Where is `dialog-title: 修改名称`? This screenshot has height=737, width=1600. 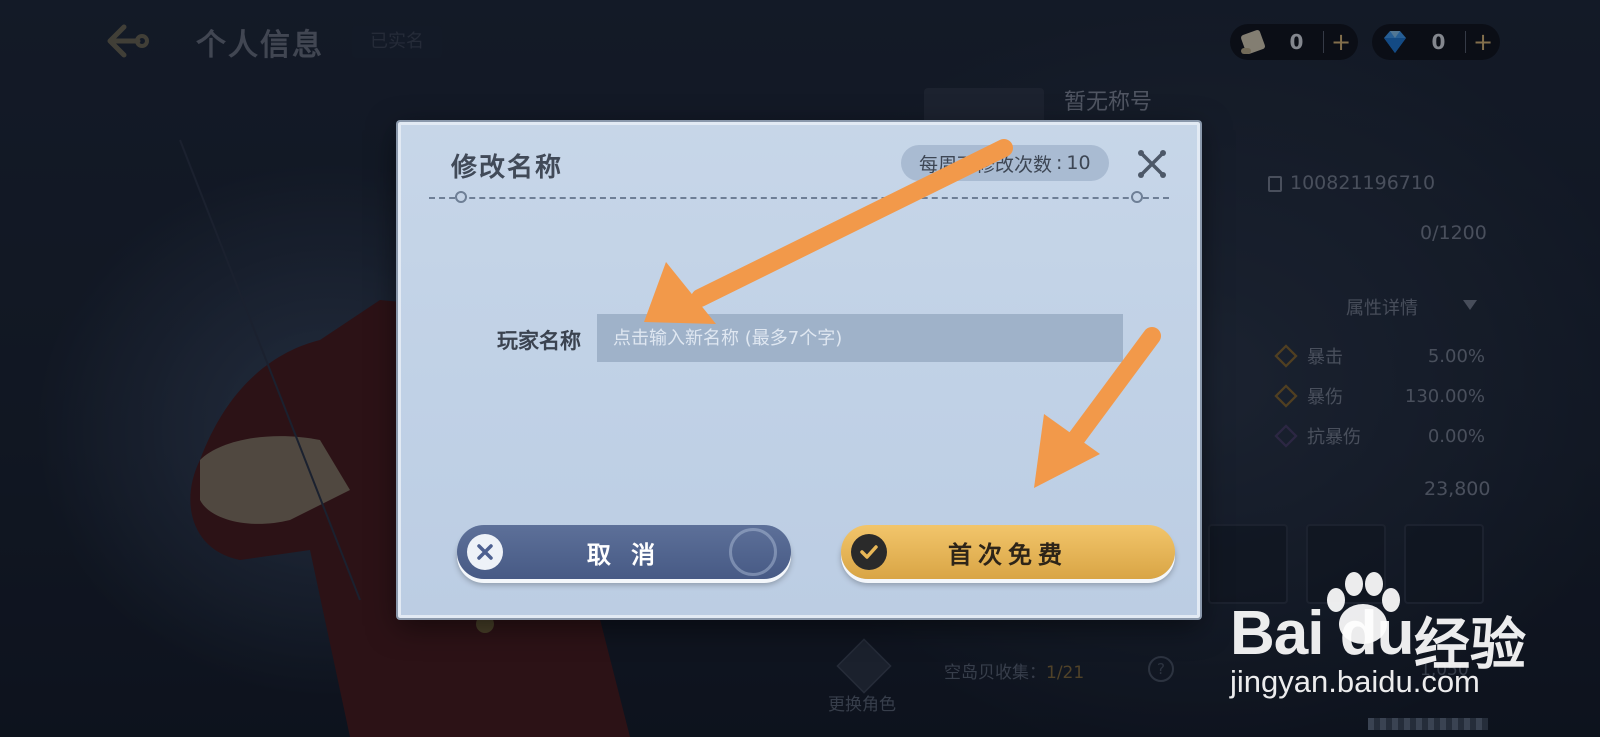
dialog-title: 修改名称 is located at coordinates (507, 168).